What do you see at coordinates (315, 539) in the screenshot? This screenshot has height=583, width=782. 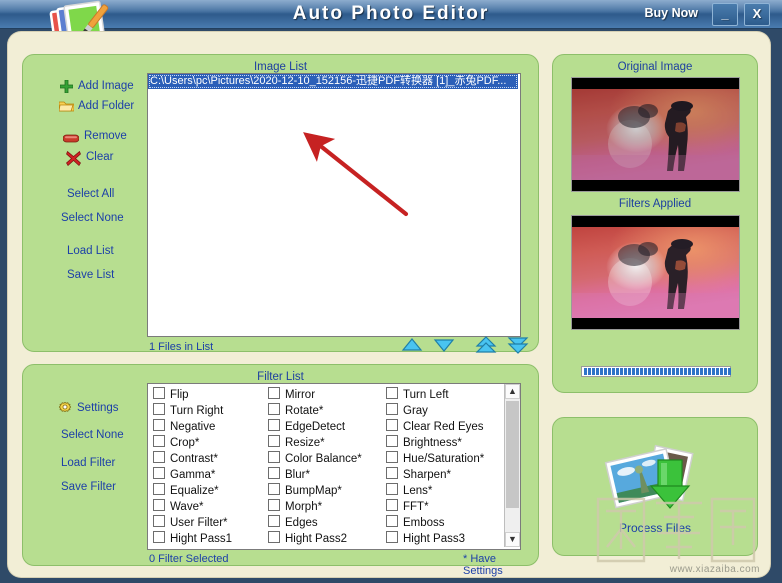 I see `filter-checkbox-item: Hight Pass2` at bounding box center [315, 539].